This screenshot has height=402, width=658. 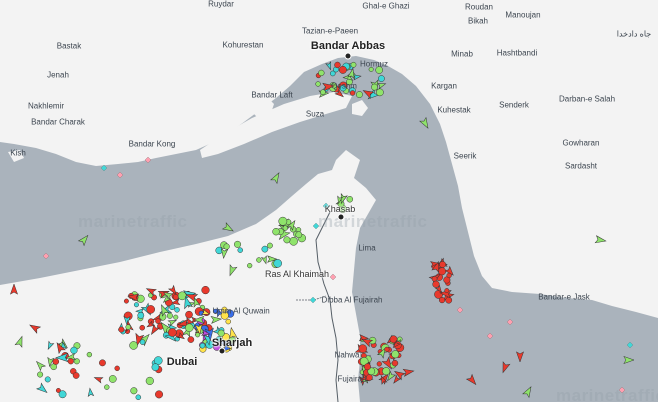 I want to click on place-label-roudan: Roudan, so click(x=479, y=7).